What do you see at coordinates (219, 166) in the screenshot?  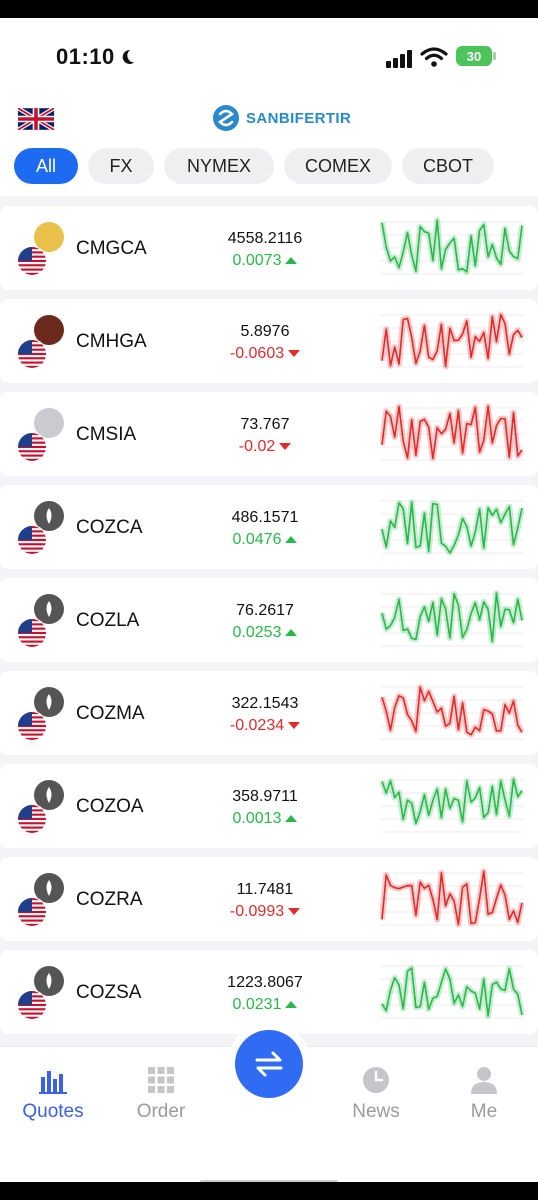 I see `tab-nymex: NYMEX` at bounding box center [219, 166].